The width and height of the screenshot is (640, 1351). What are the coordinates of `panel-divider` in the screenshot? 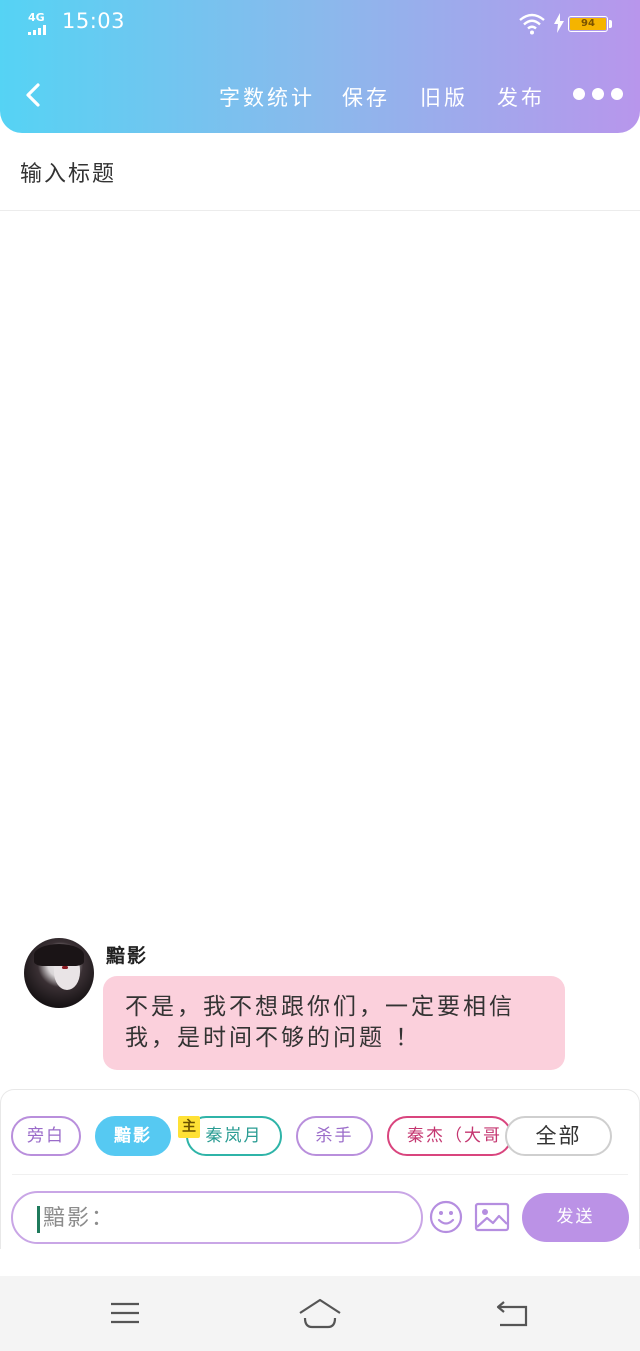 It's located at (320, 1174).